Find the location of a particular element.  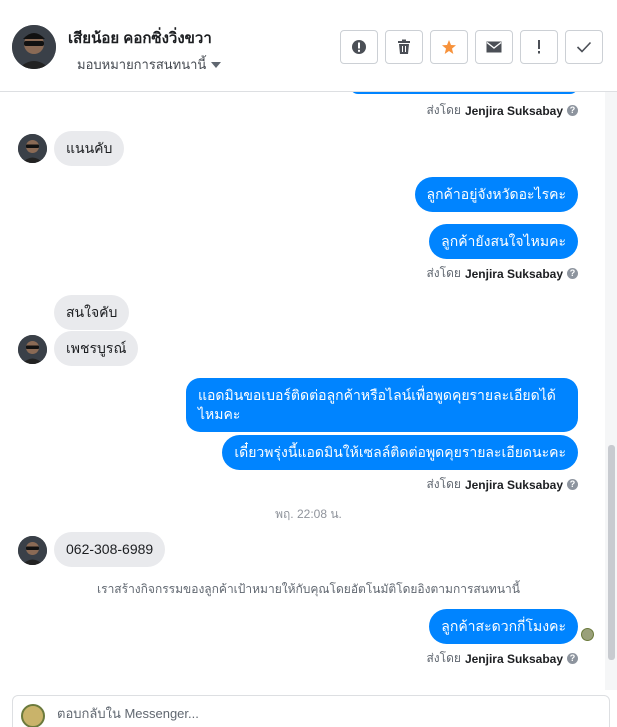

check-icon is located at coordinates (584, 47).